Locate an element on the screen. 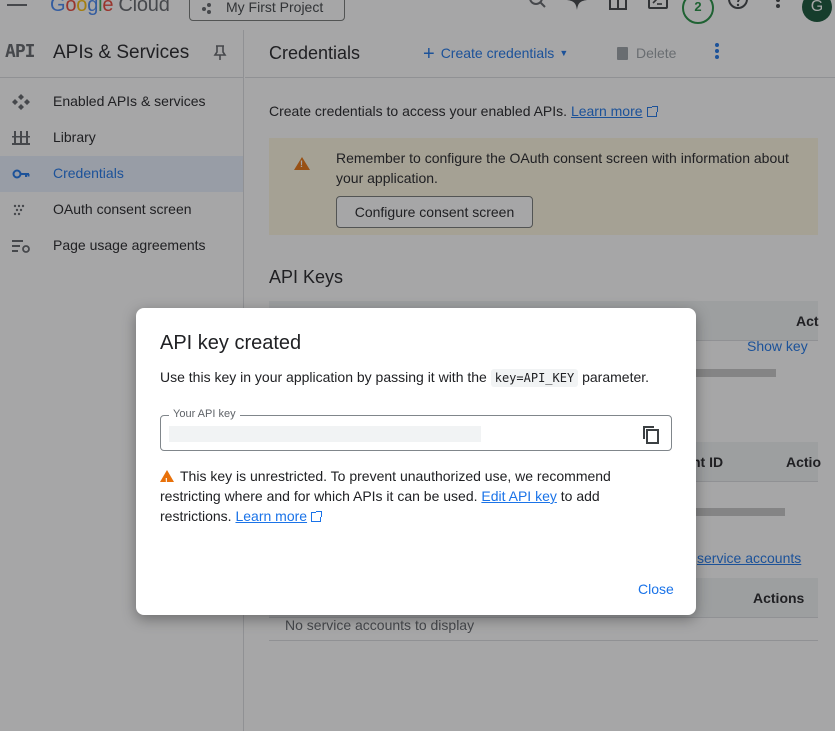  api-key-param-code: key=API_KEY is located at coordinates (534, 378).